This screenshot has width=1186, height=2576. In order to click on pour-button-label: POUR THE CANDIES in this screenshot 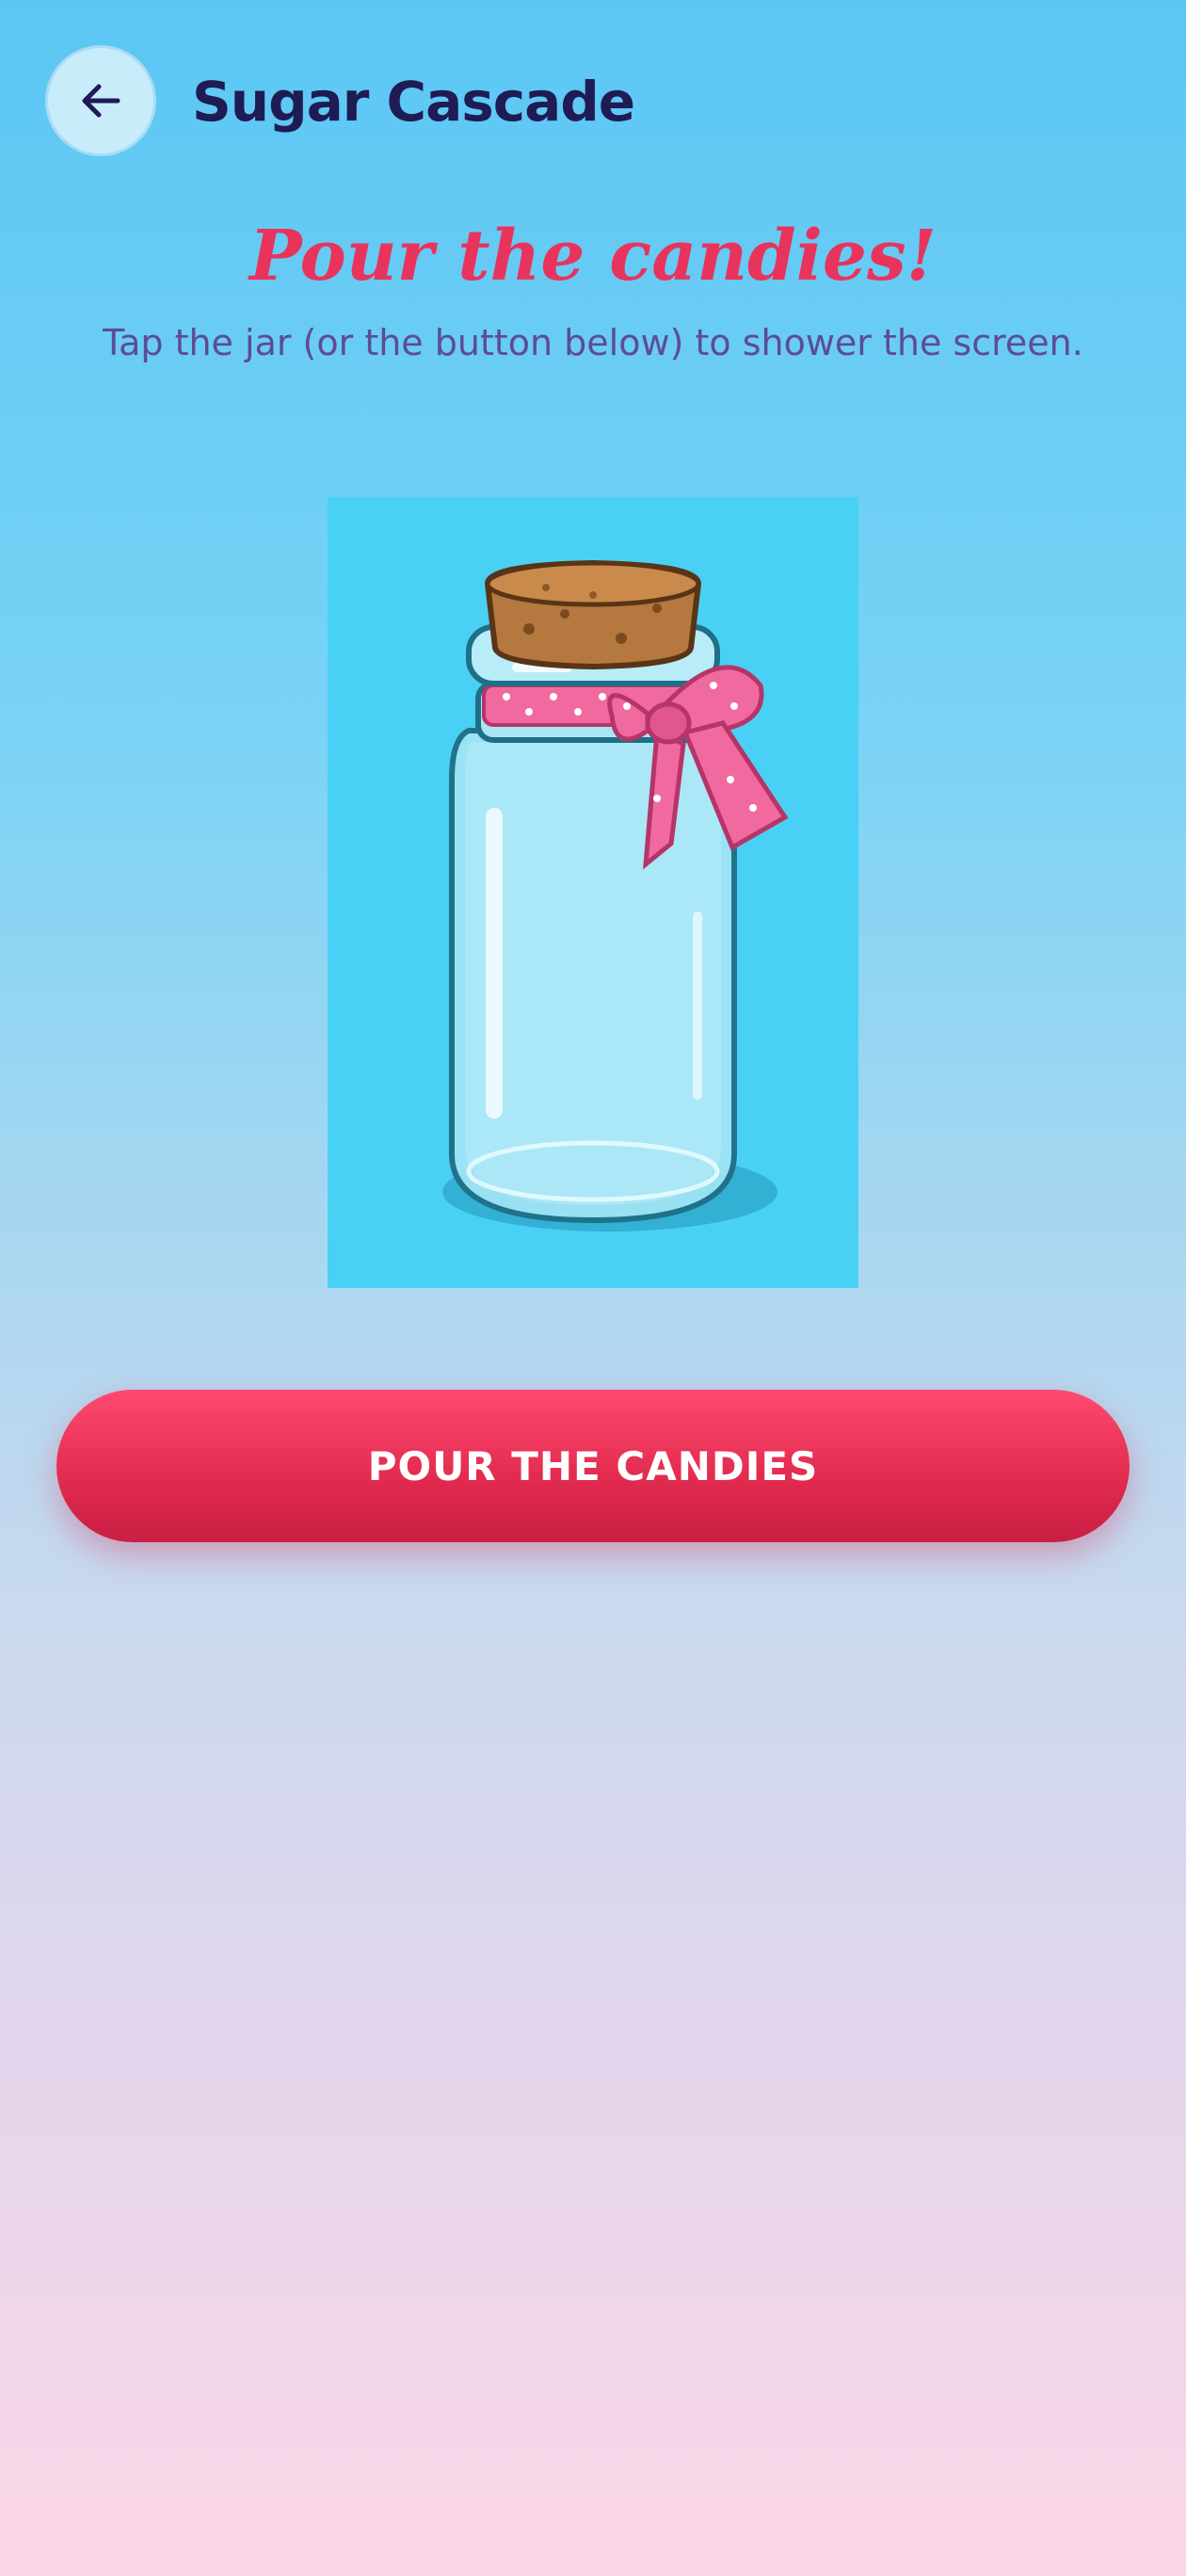, I will do `click(593, 1465)`.